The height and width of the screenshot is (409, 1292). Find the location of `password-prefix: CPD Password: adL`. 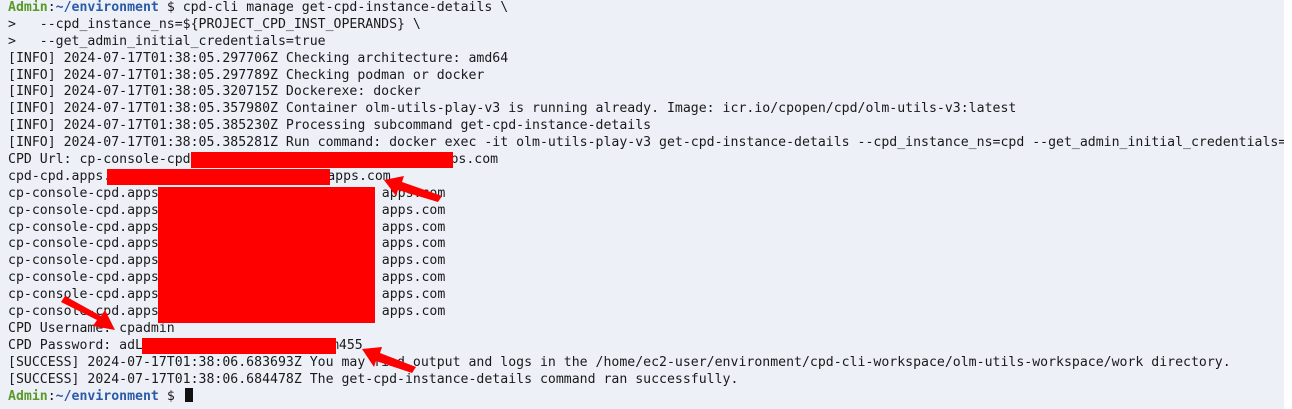

password-prefix: CPD Password: adL is located at coordinates (75, 345).